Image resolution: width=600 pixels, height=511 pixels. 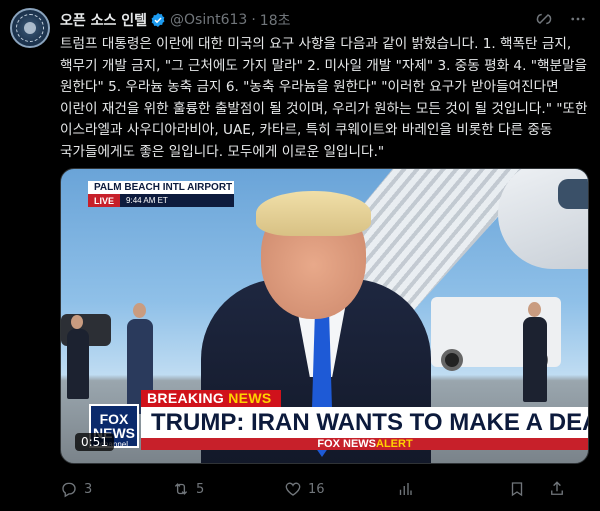 I want to click on more-icon, so click(x=578, y=19).